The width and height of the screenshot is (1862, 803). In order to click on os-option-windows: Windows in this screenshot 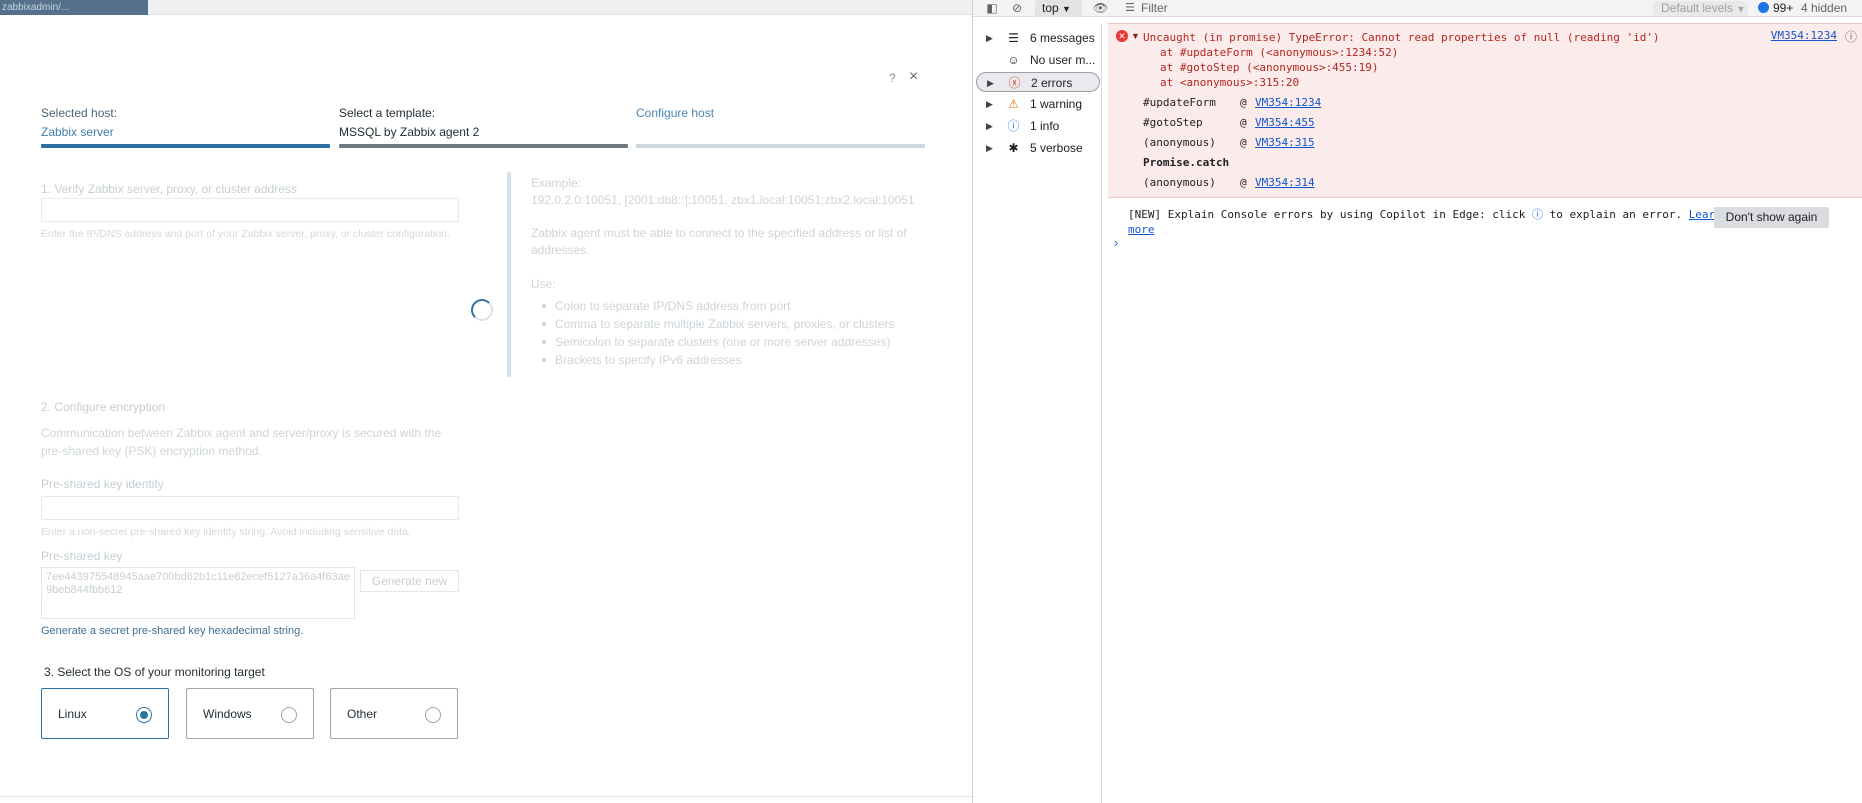, I will do `click(250, 713)`.